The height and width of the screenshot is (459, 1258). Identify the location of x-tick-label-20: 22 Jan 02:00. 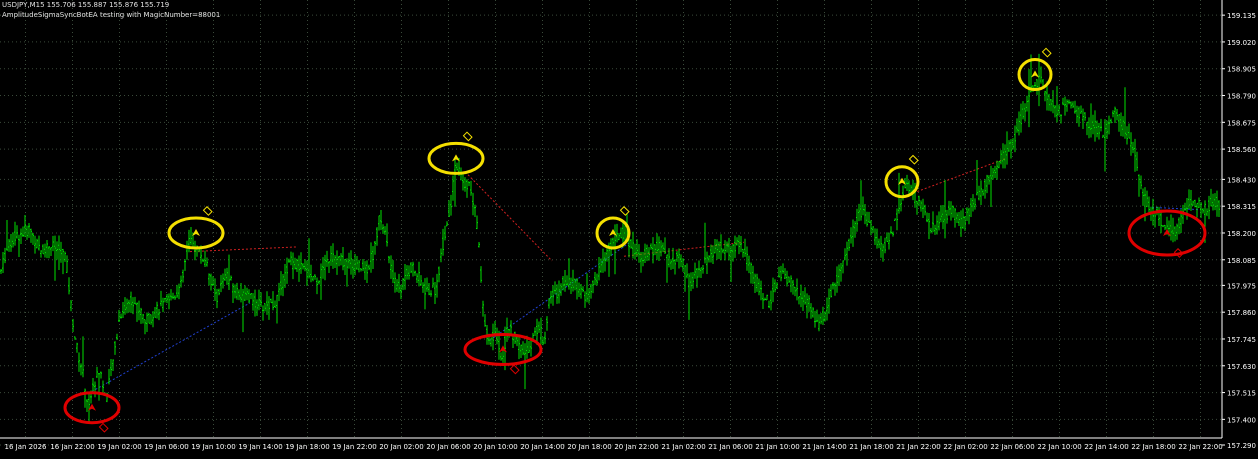
(965, 447).